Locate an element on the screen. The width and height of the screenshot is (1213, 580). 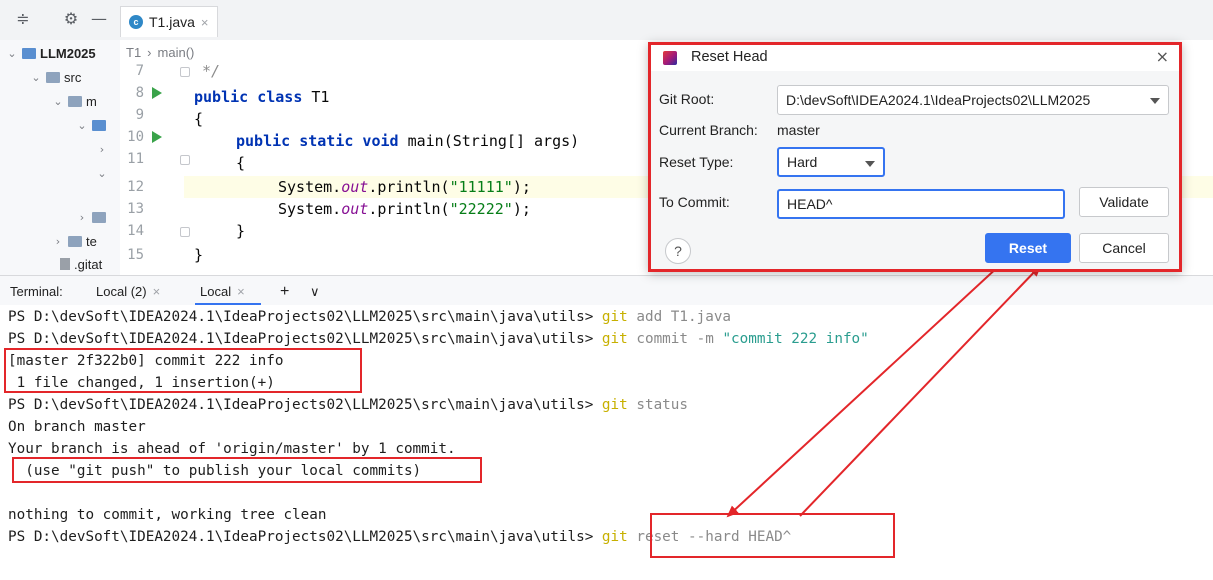
breadcrumb: T1 › main() is located at coordinates (383, 52).